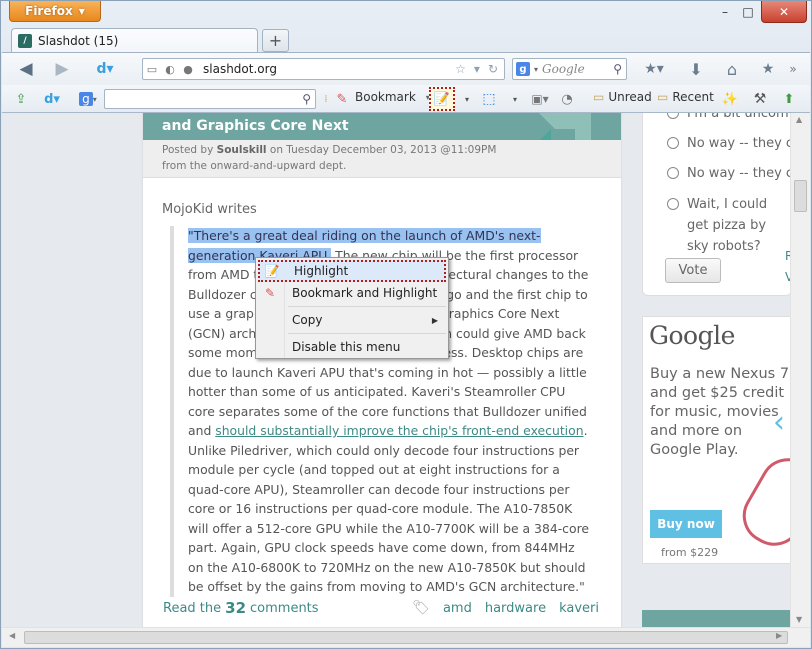 The width and height of the screenshot is (812, 649). What do you see at coordinates (693, 270) in the screenshot?
I see `vote-button: Vote` at bounding box center [693, 270].